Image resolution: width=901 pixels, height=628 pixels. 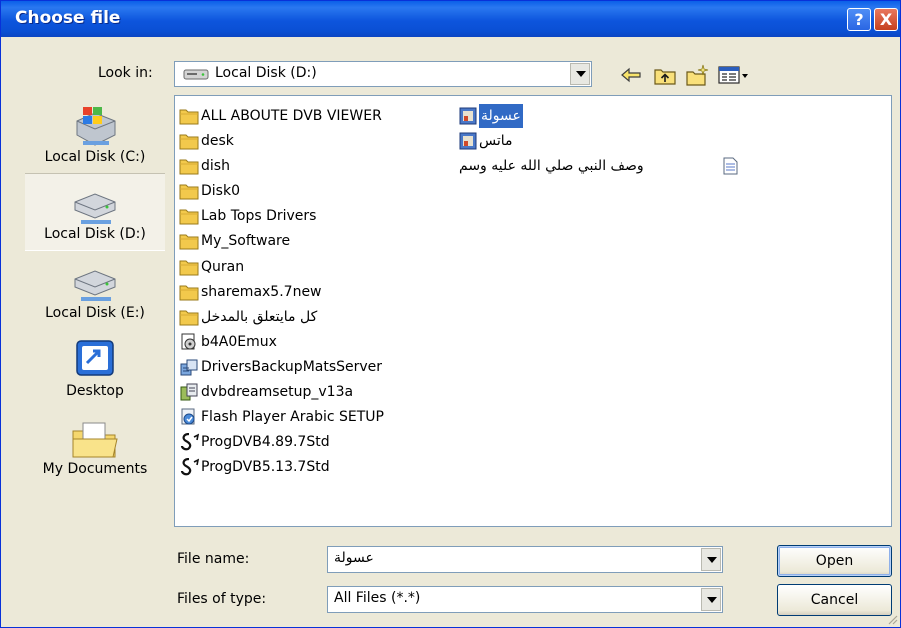 What do you see at coordinates (730, 166) in the screenshot?
I see `text-file-icon` at bounding box center [730, 166].